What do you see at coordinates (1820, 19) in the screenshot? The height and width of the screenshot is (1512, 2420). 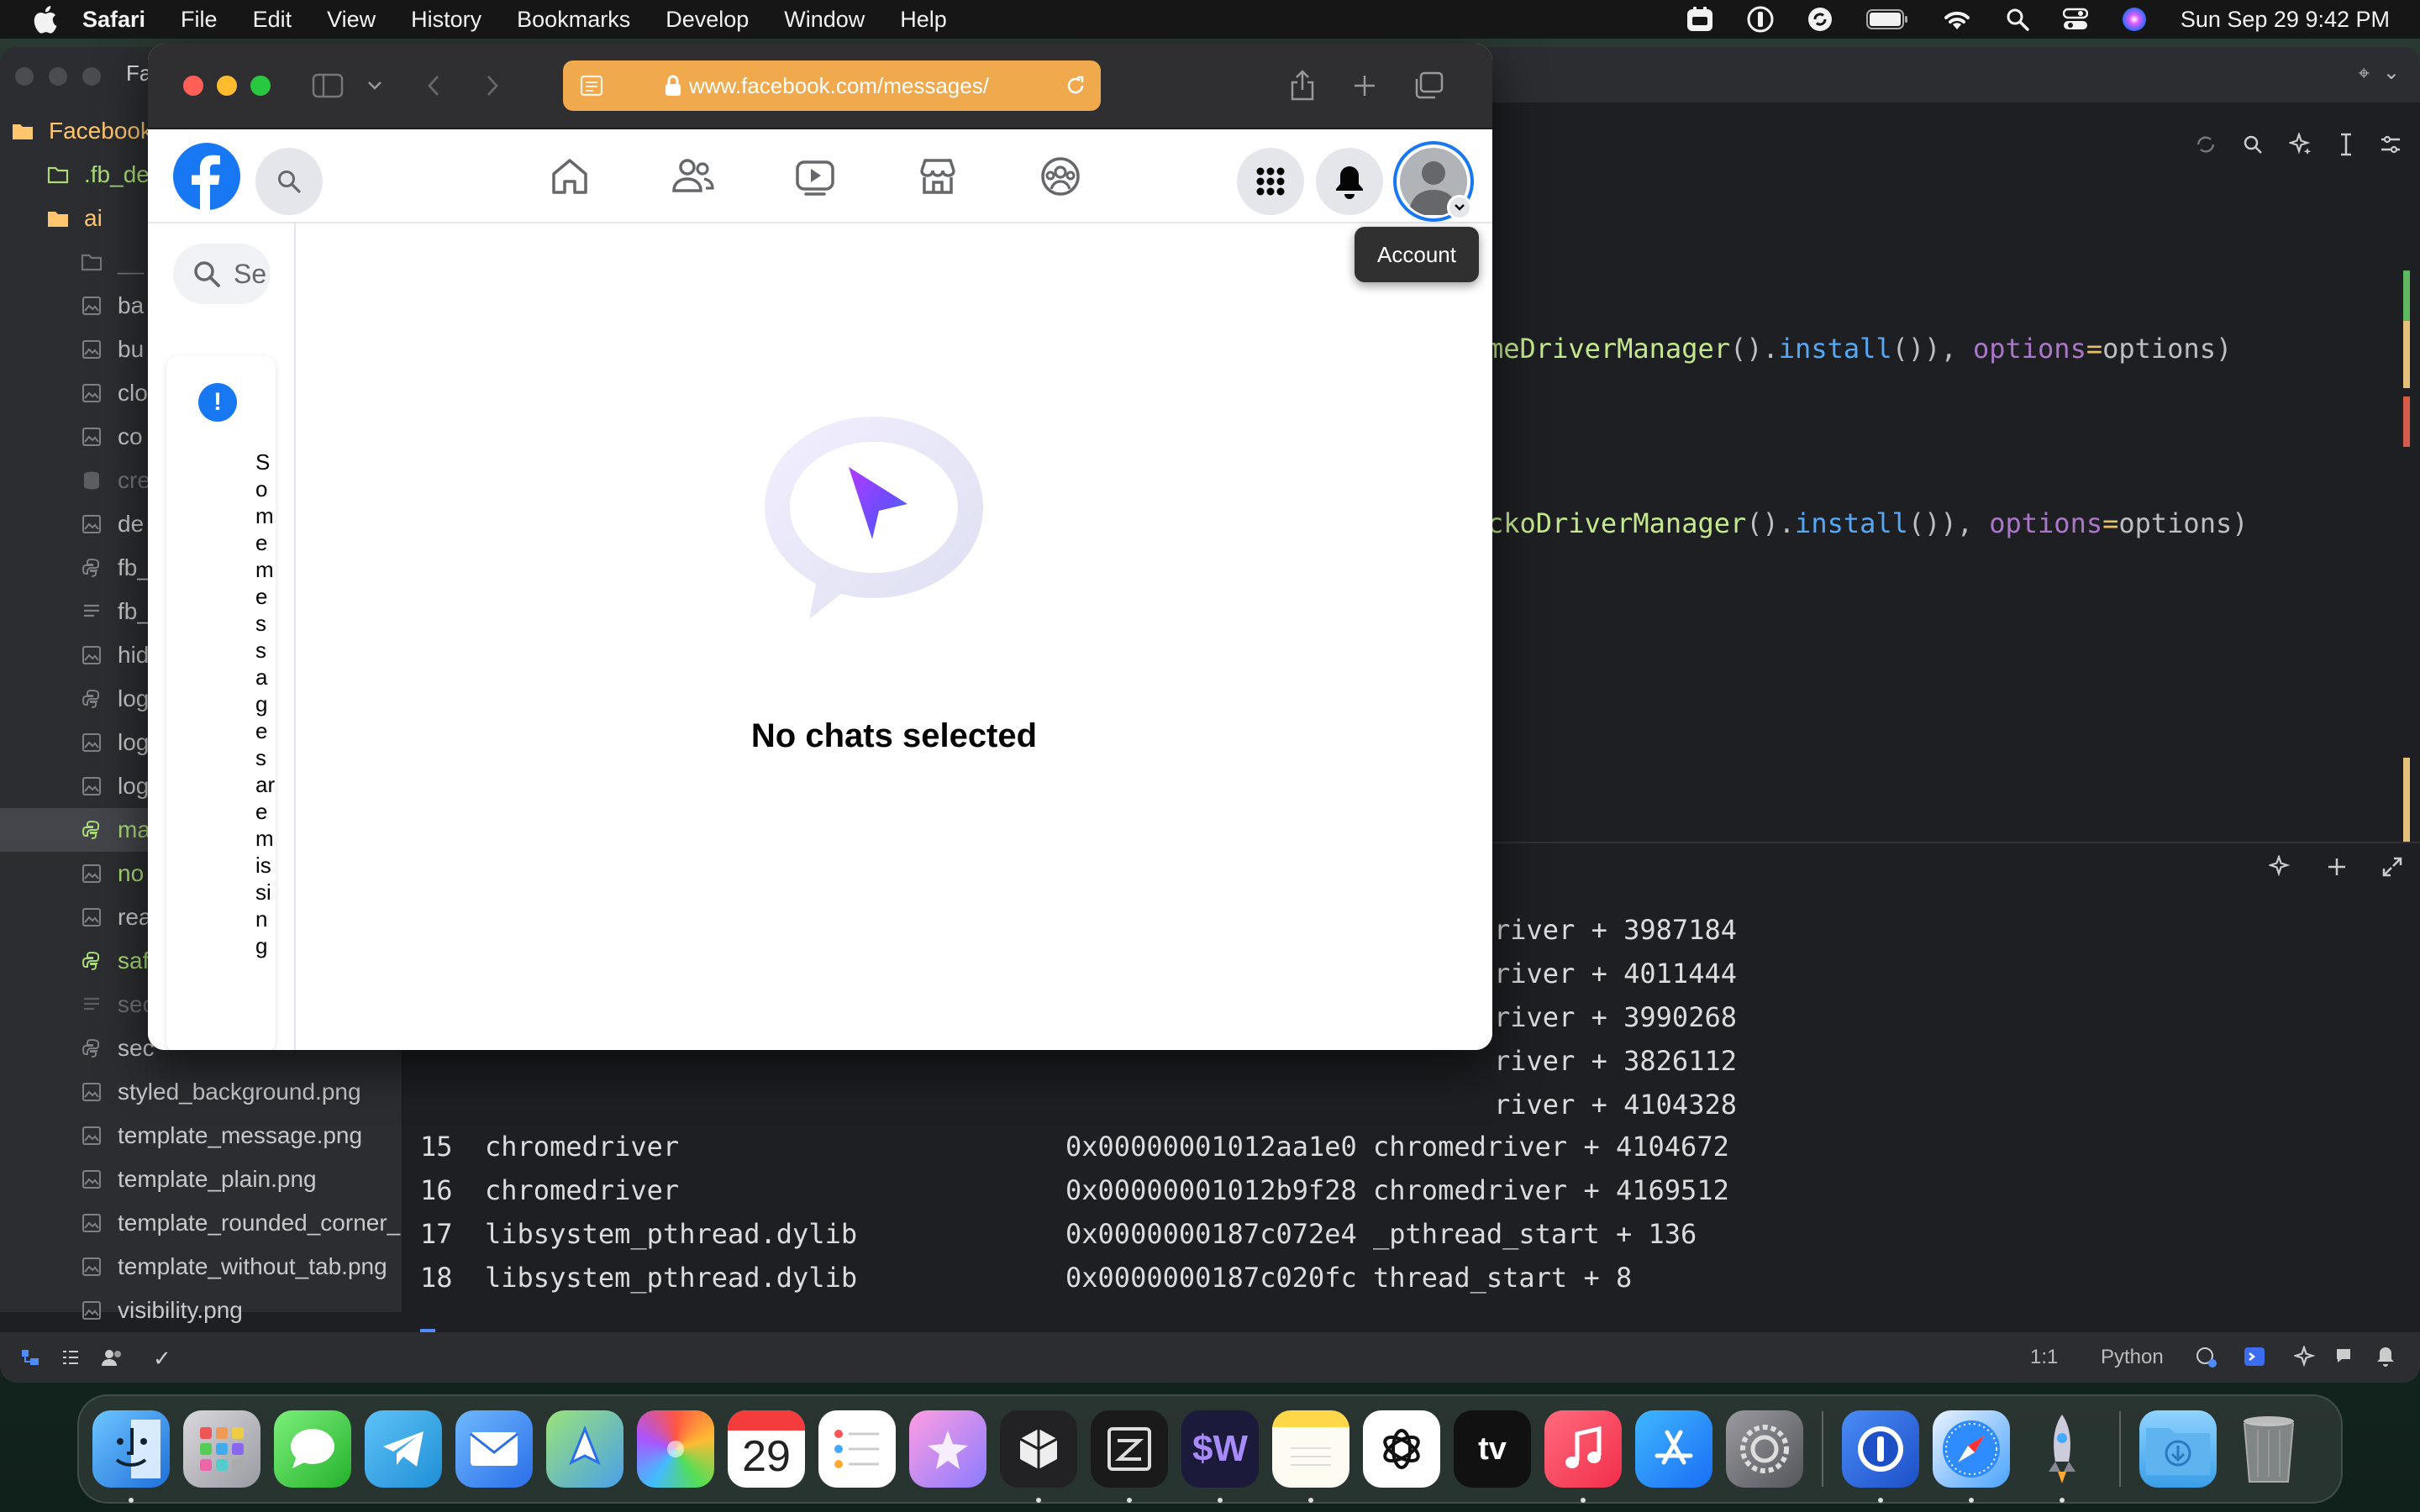 I see `sync-icon` at bounding box center [1820, 19].